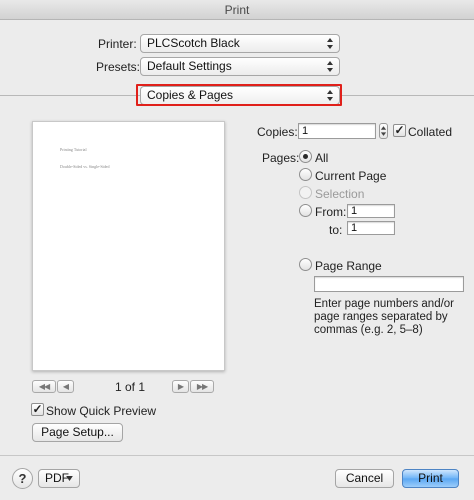 The width and height of the screenshot is (474, 500). Describe the element at coordinates (85, 166) in the screenshot. I see `preview-line-2: Double-Sided vs. Single-Sided` at that location.